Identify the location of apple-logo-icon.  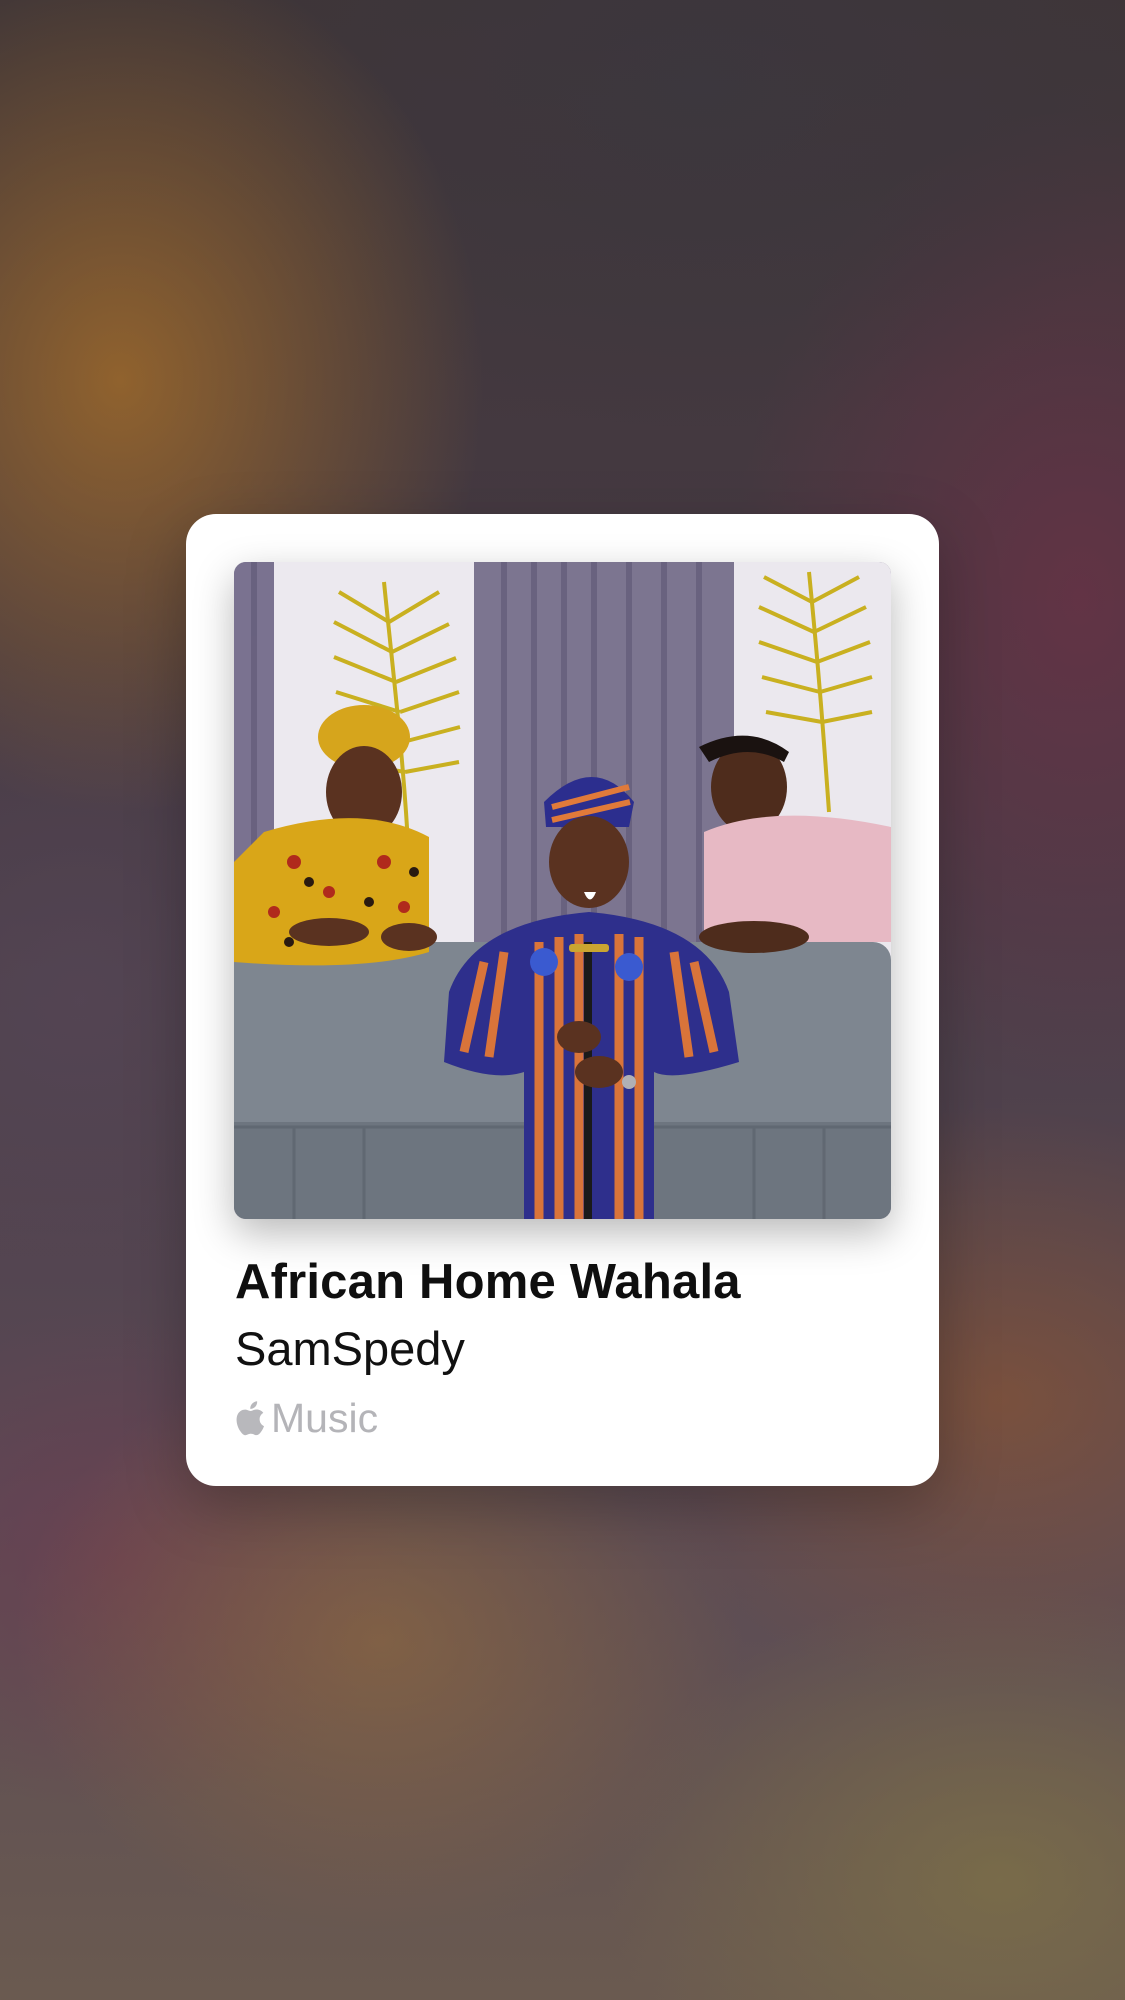
(252, 1418).